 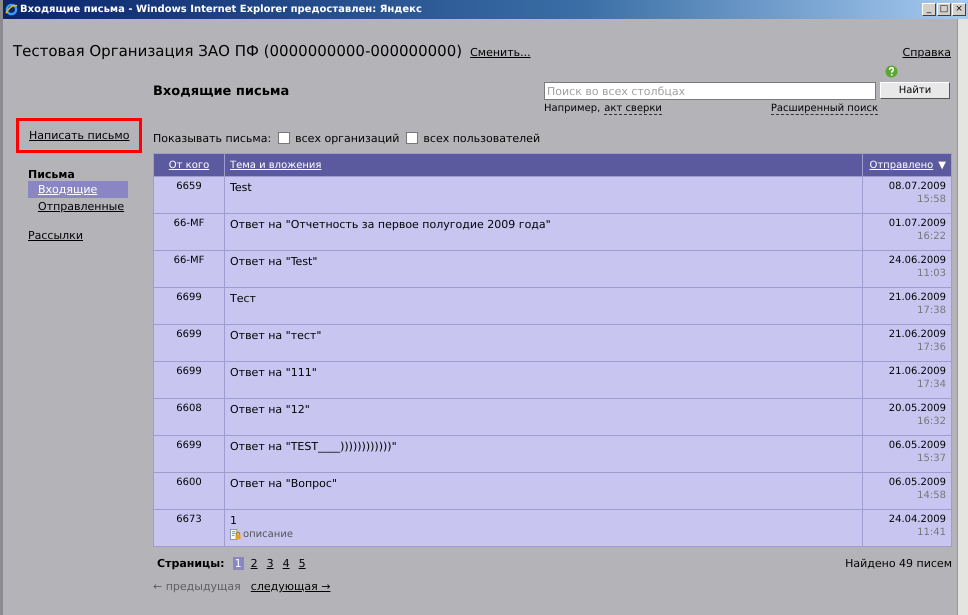 What do you see at coordinates (347, 138) in the screenshot?
I see `checkbox-label: всех организаций` at bounding box center [347, 138].